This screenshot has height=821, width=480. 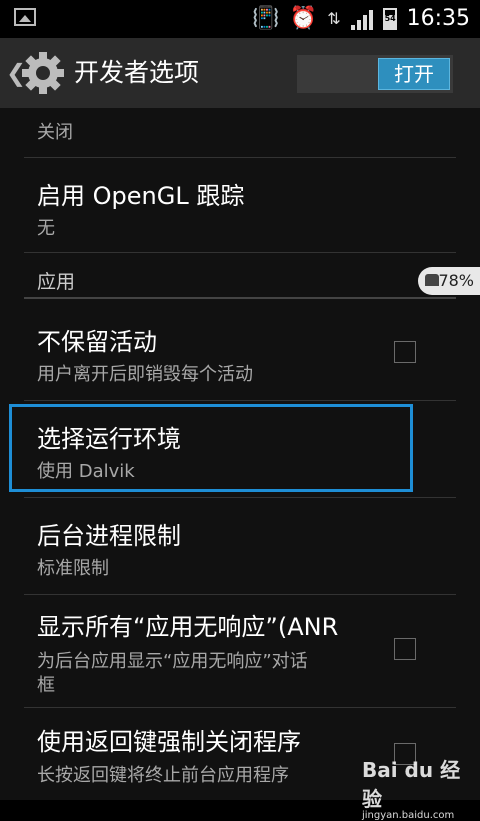 What do you see at coordinates (240, 350) in the screenshot?
I see `list-item-dont-keep-activities: 不保留活动 用户离开后即销毁每个活动` at bounding box center [240, 350].